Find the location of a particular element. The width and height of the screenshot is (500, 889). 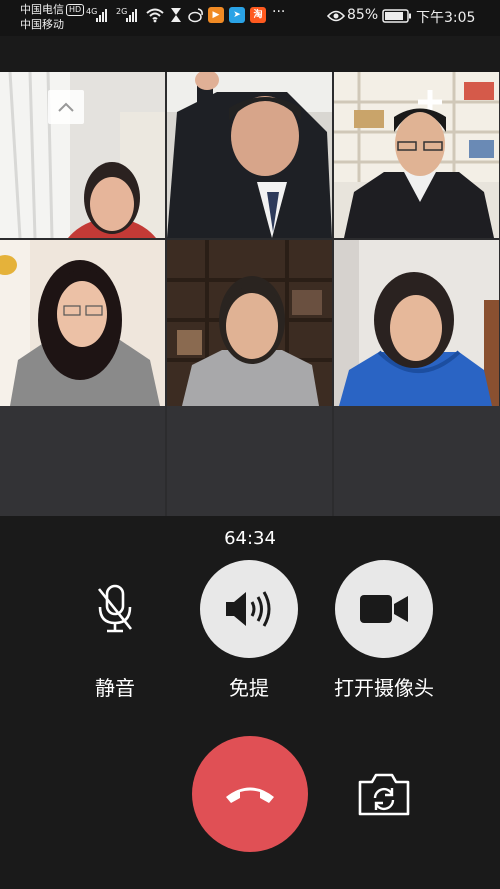

hangup-button is located at coordinates (250, 794).